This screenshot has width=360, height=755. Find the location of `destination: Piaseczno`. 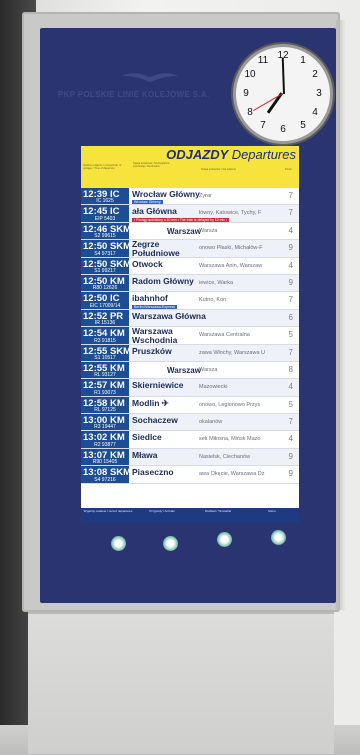

destination: Piaseczno is located at coordinates (153, 472).